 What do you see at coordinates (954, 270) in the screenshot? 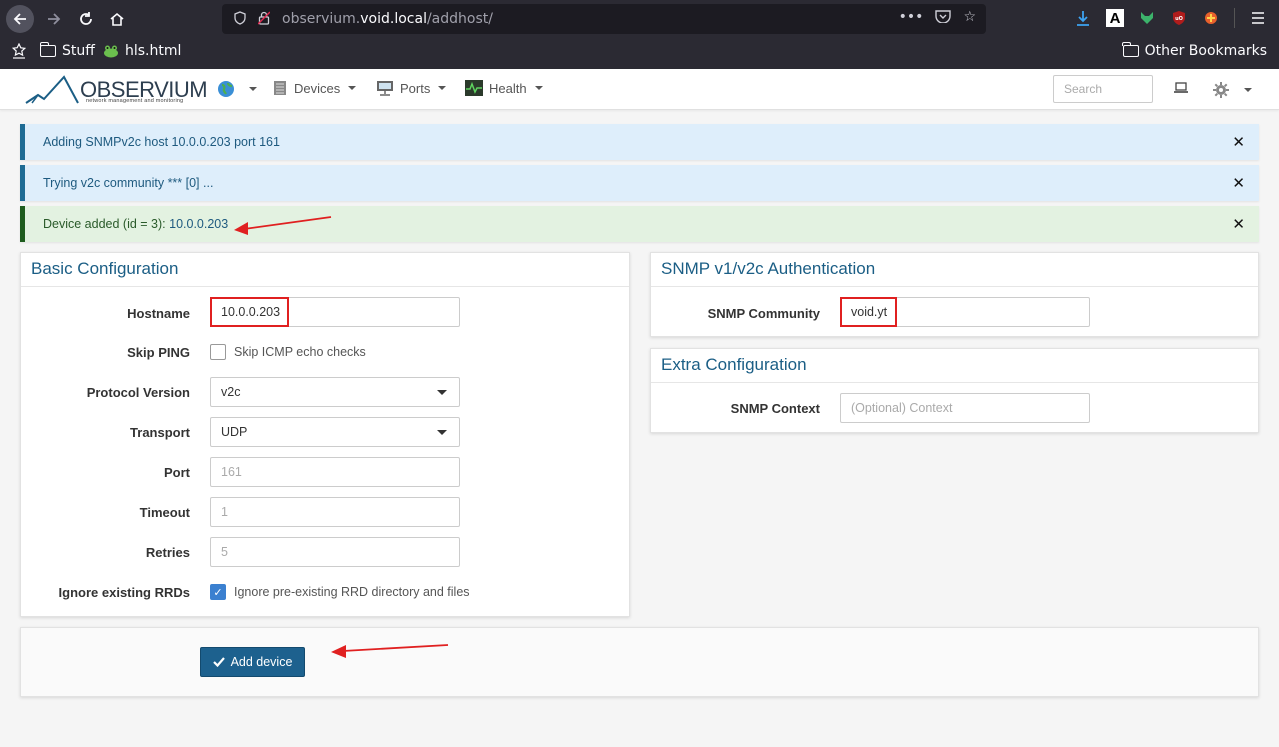
I see `panel-title: SNMP v1/v2c Authentication` at bounding box center [954, 270].